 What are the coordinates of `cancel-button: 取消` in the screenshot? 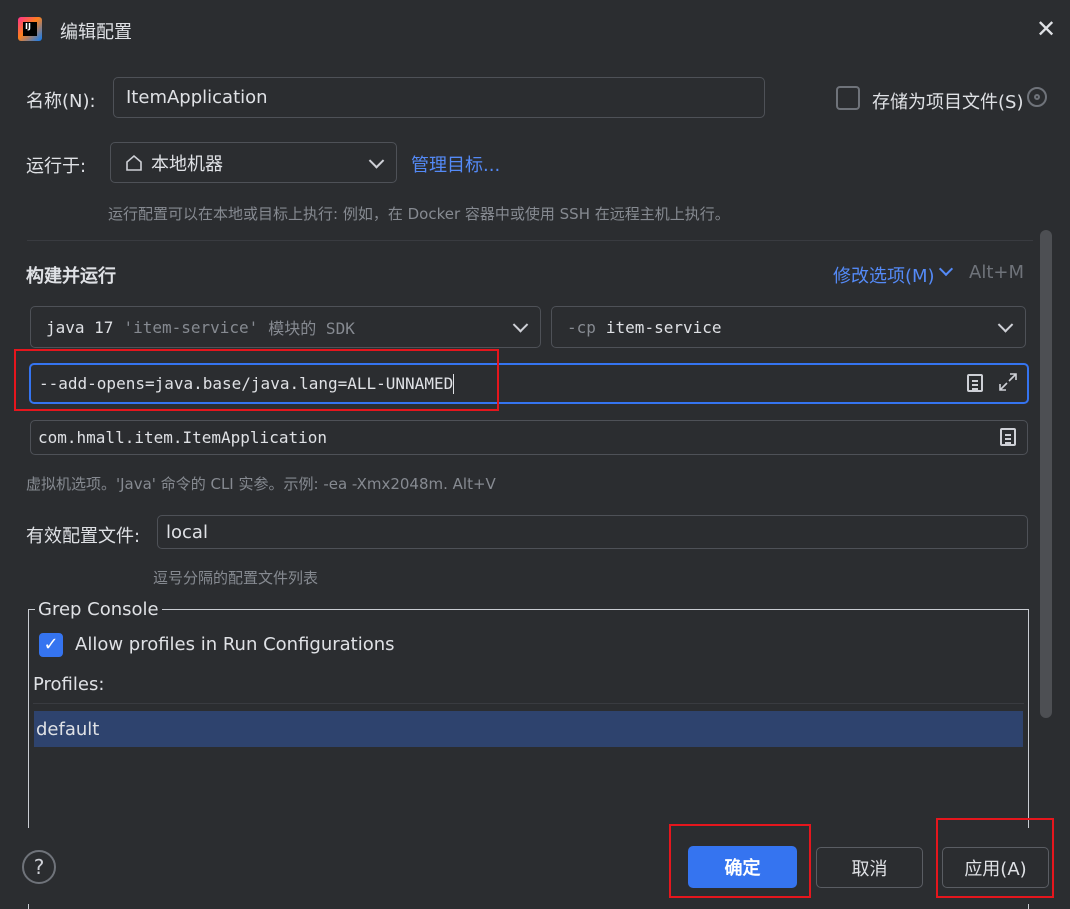 It's located at (869, 867).